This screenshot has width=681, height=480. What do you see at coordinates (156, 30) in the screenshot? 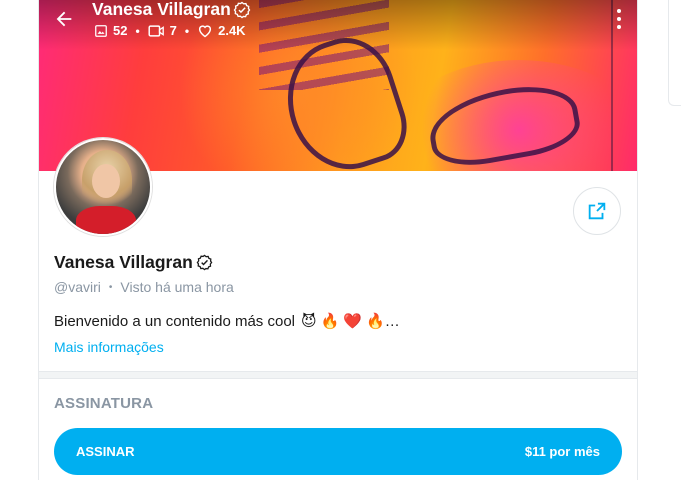
I see `video-icon` at bounding box center [156, 30].